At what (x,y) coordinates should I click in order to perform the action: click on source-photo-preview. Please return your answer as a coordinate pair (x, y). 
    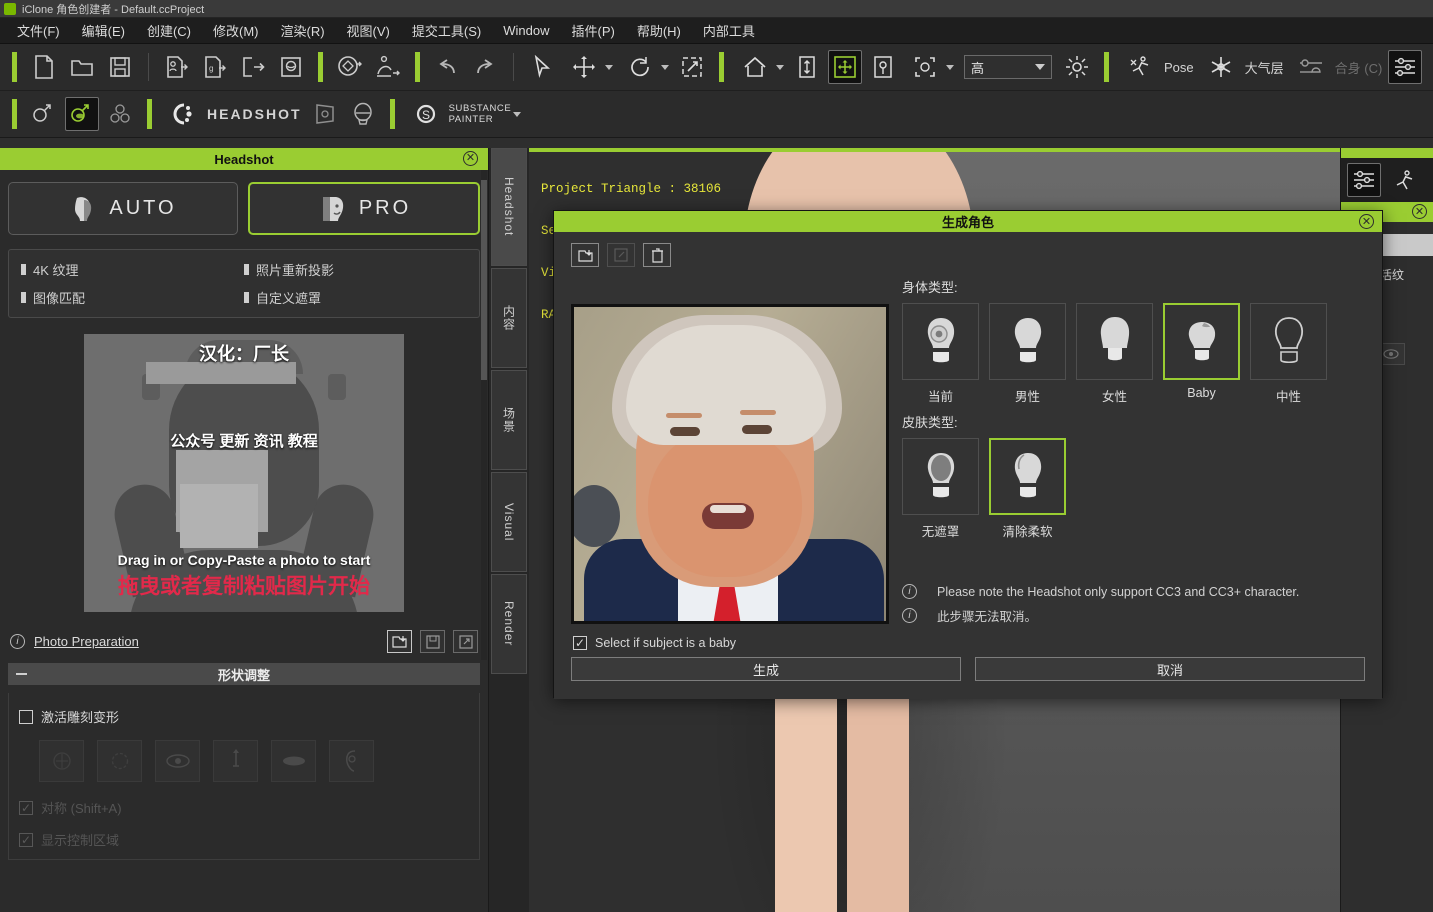
    Looking at the image, I should click on (730, 464).